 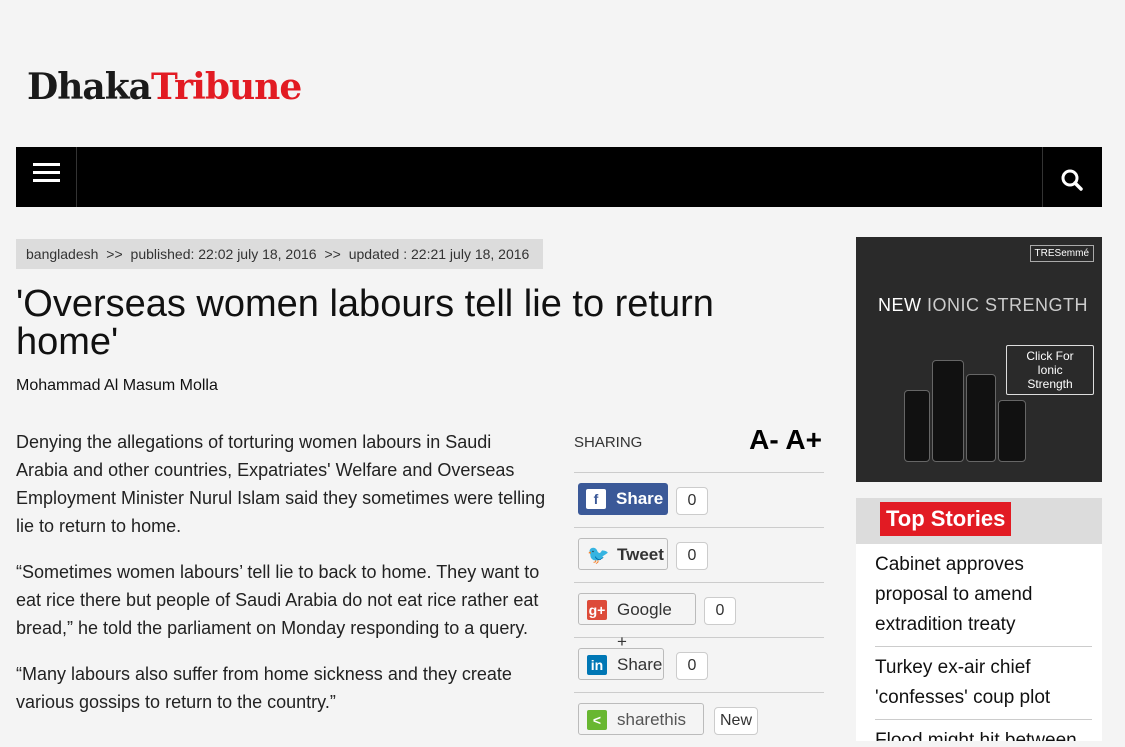 What do you see at coordinates (692, 666) in the screenshot?
I see `linkedin-share-count: 0` at bounding box center [692, 666].